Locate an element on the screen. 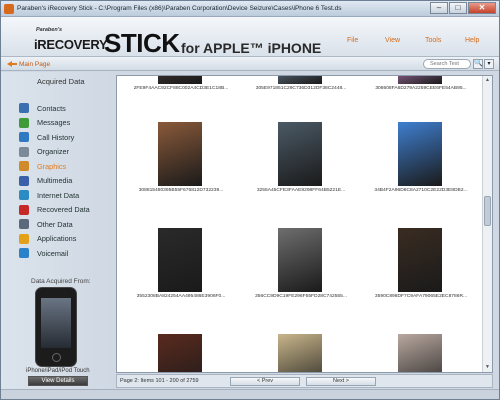 The width and height of the screenshot is (500, 400). view-details-button: View Details is located at coordinates (58, 381).